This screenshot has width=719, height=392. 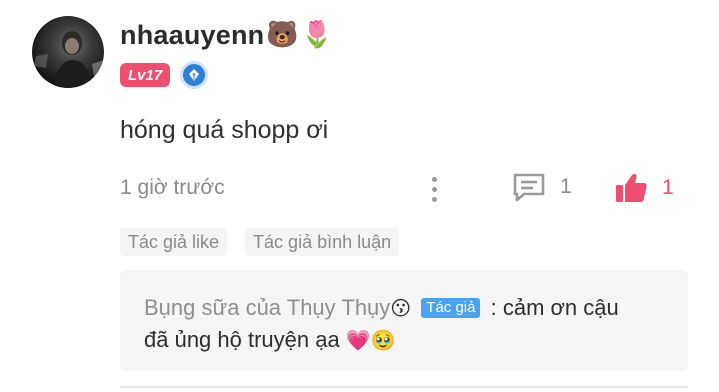 I want to click on reply-line-2: đã ủng hộ truyện ạa 💗🥹, so click(x=404, y=340).